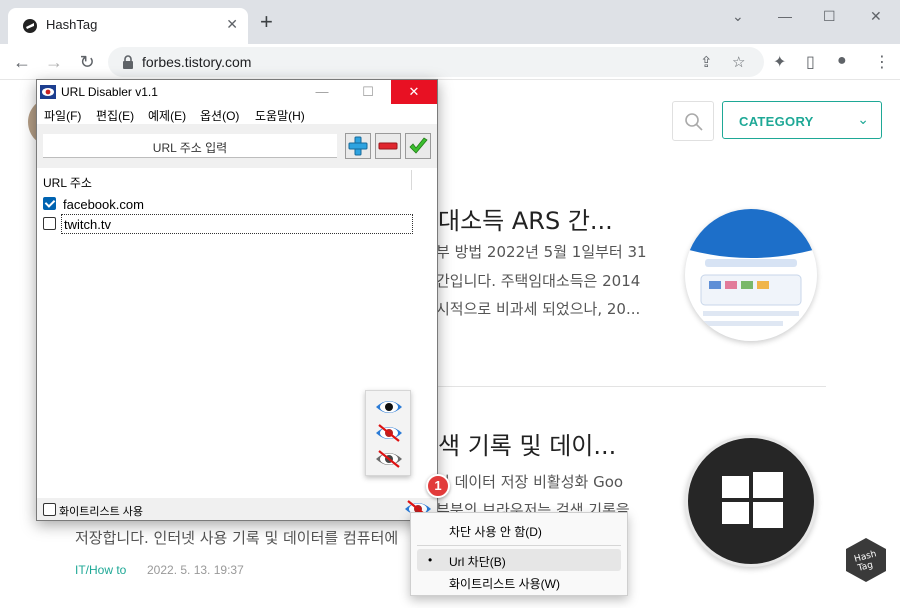 The image size is (900, 608). I want to click on menu-edit: 편집(E), so click(115, 115).